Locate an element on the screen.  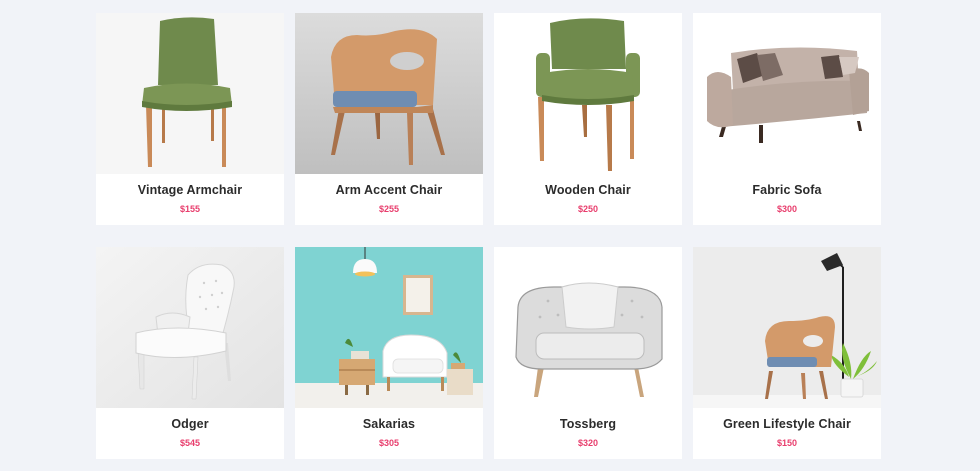
product-name: Wooden Chair is located at coordinates (588, 190).